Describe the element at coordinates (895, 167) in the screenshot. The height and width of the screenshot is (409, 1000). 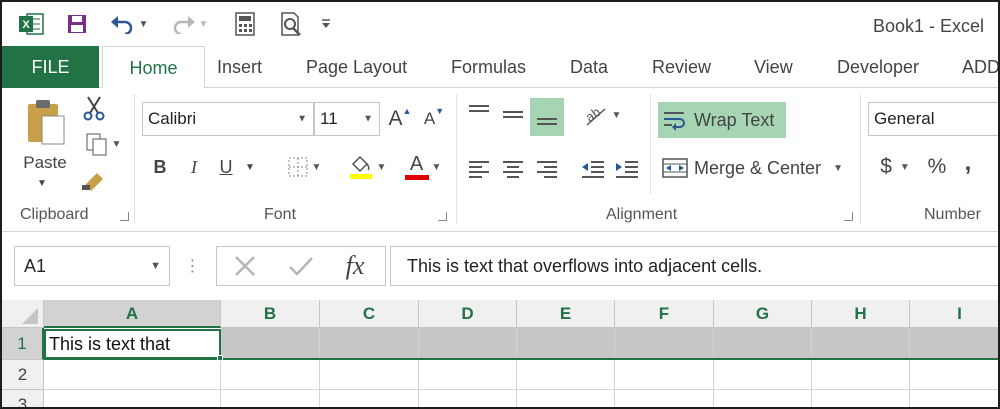
I see `currency-button: $ ▼` at that location.